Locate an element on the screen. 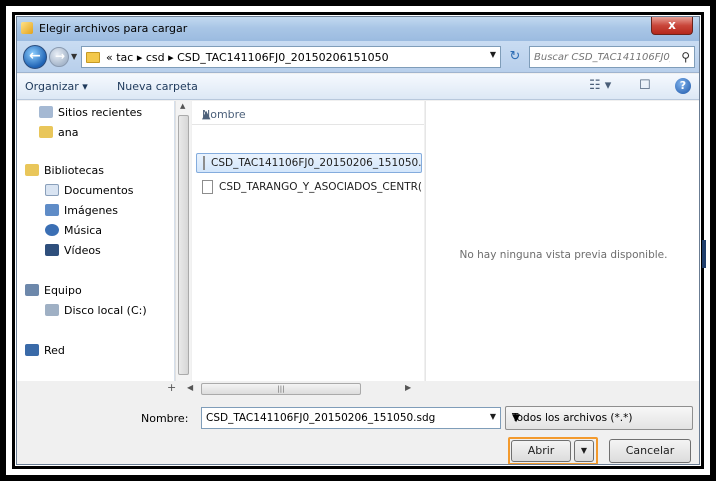 The width and height of the screenshot is (716, 481). nav-item-pictures: Imágenes is located at coordinates (81, 210).